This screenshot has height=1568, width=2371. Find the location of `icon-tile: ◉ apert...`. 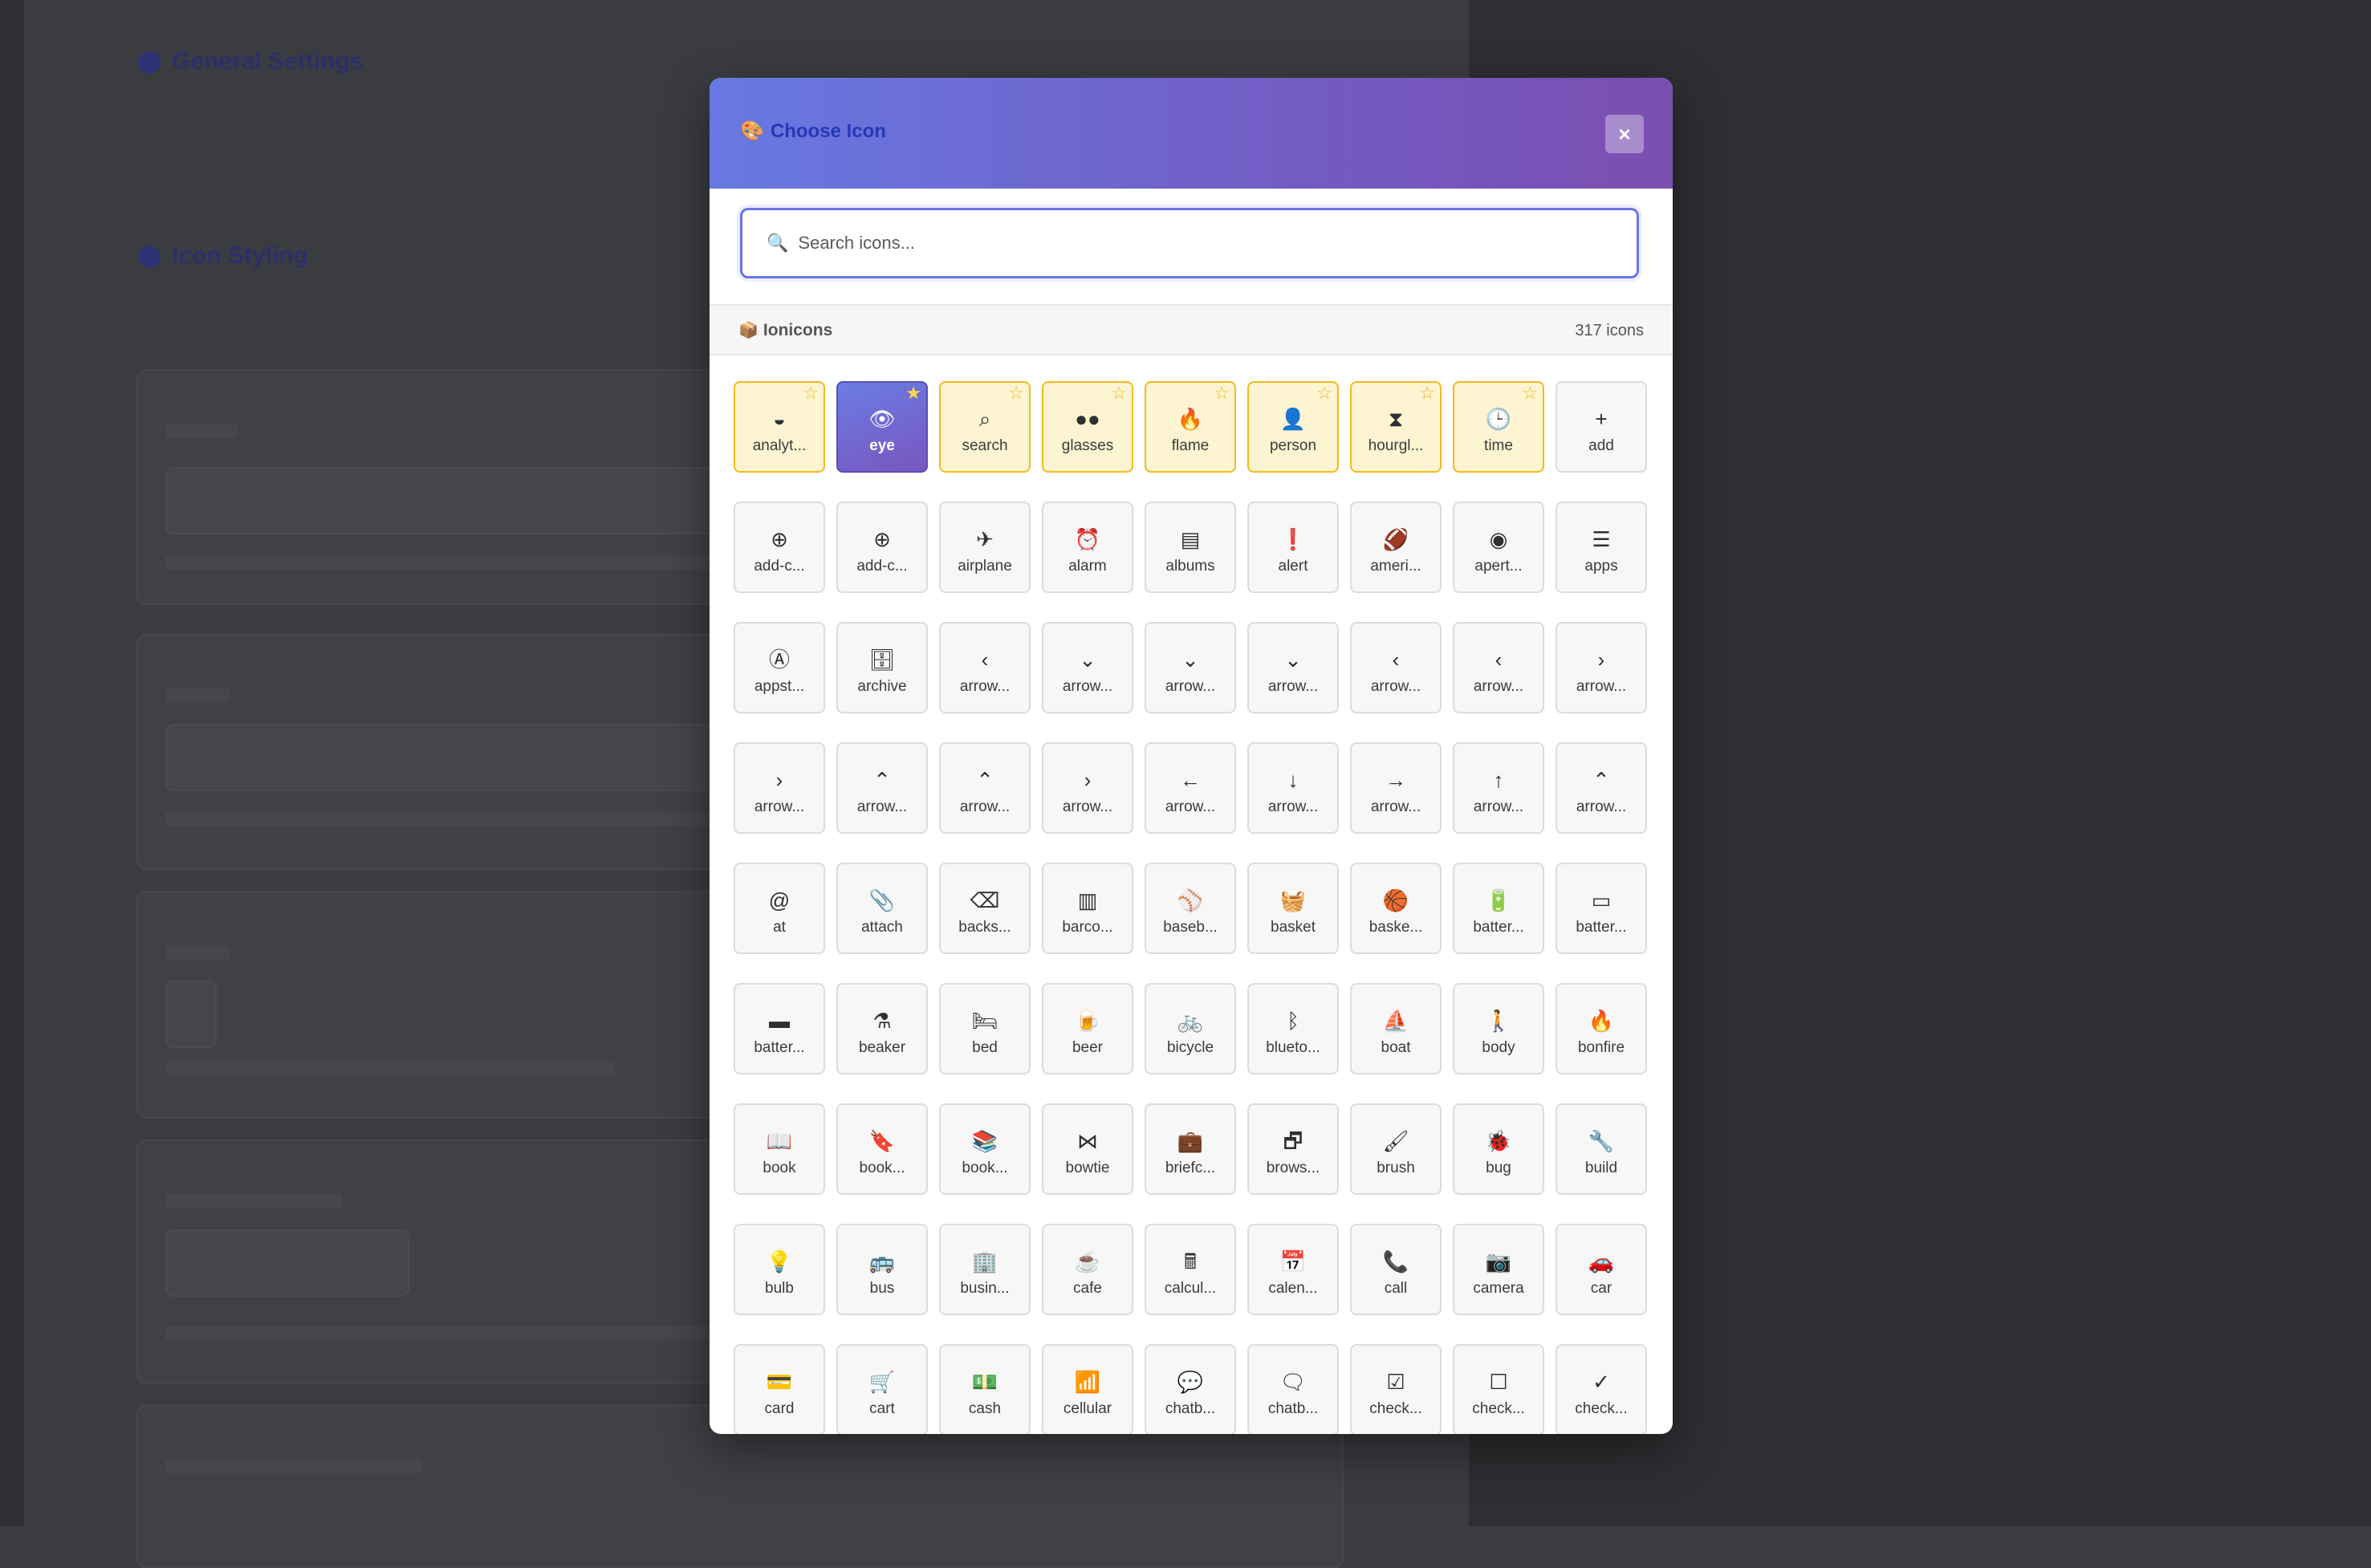

icon-tile: ◉ apert... is located at coordinates (1498, 547).